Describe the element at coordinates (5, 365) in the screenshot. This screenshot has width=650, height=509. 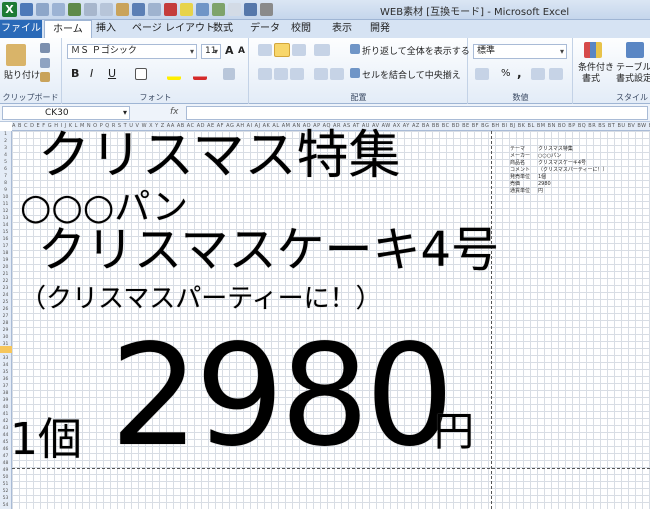
I see `row-number: 34` at that location.